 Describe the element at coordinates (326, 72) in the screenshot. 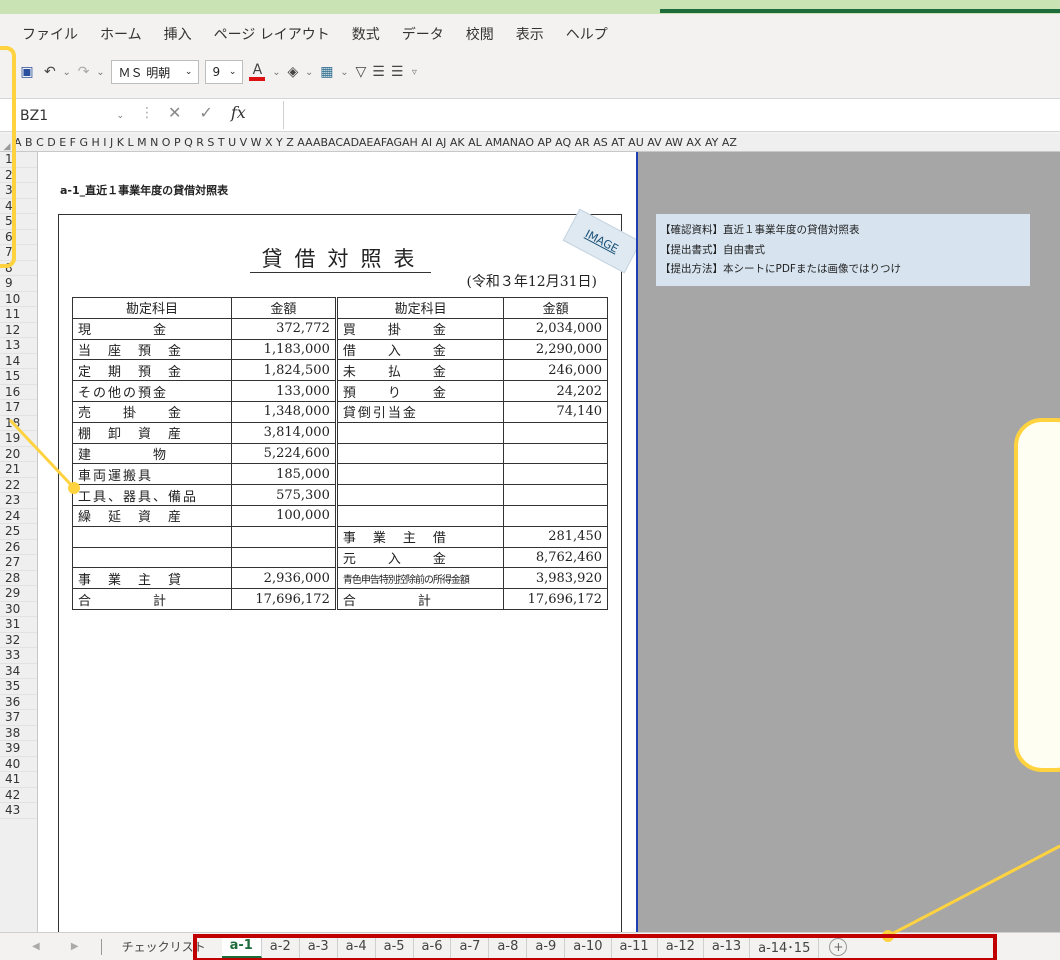

I see `borders-icon: ▦` at that location.